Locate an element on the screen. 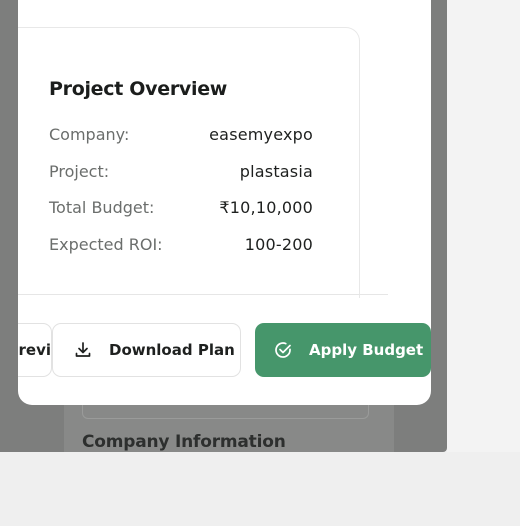 The width and height of the screenshot is (520, 526). page-background-right is located at coordinates (483, 231).